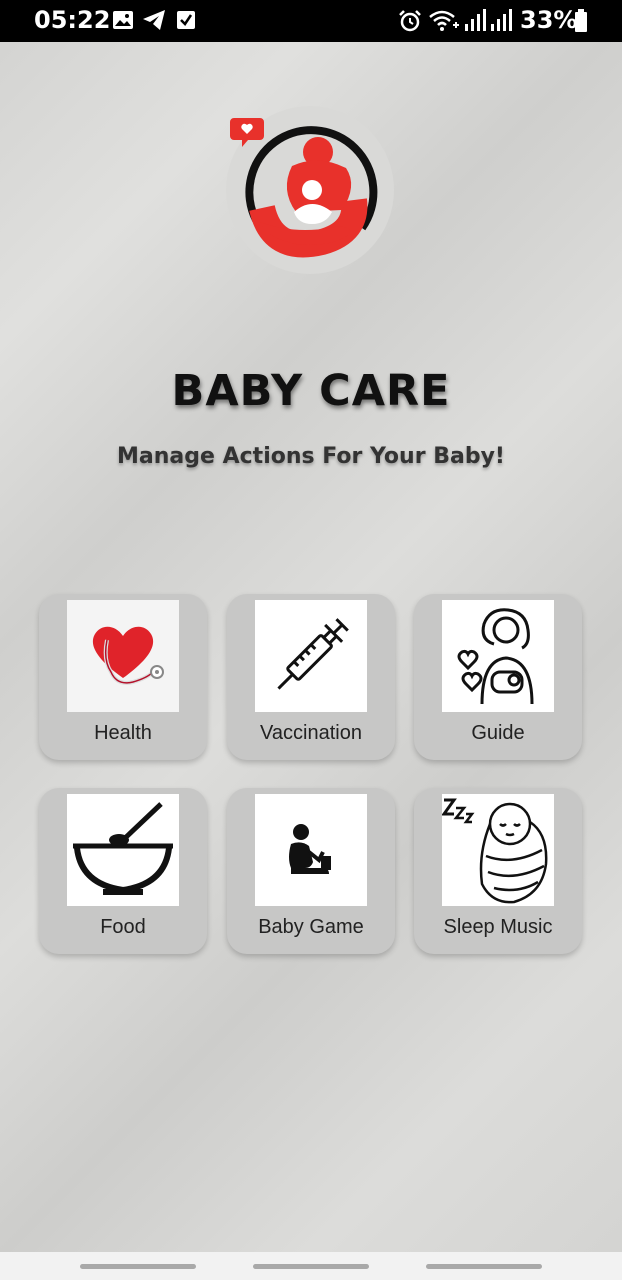 The image size is (622, 1280). Describe the element at coordinates (498, 656) in the screenshot. I see `mother-baby-icon` at that location.